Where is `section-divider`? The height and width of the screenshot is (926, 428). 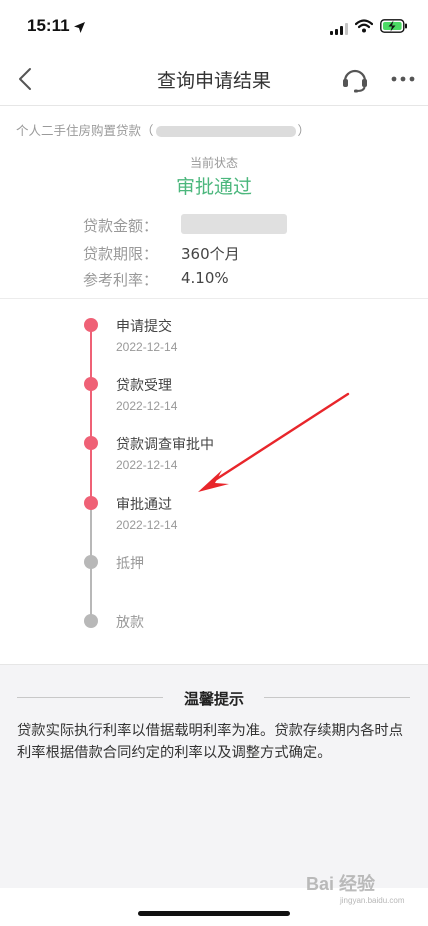 section-divider is located at coordinates (214, 298).